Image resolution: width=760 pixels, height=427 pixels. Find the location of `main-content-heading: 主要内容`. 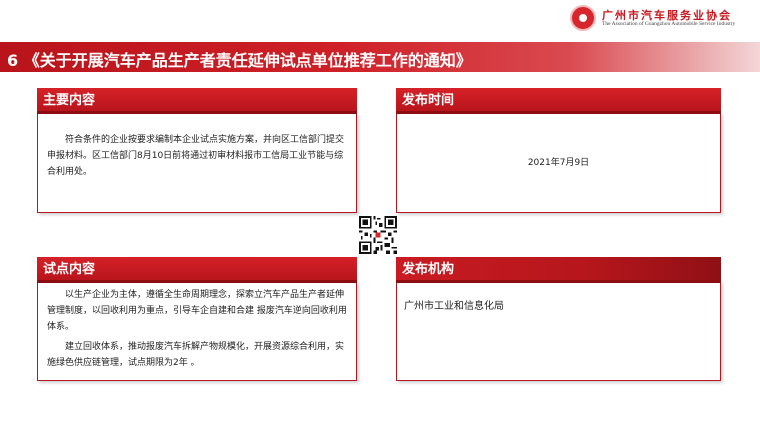

main-content-heading: 主要内容 is located at coordinates (197, 101).